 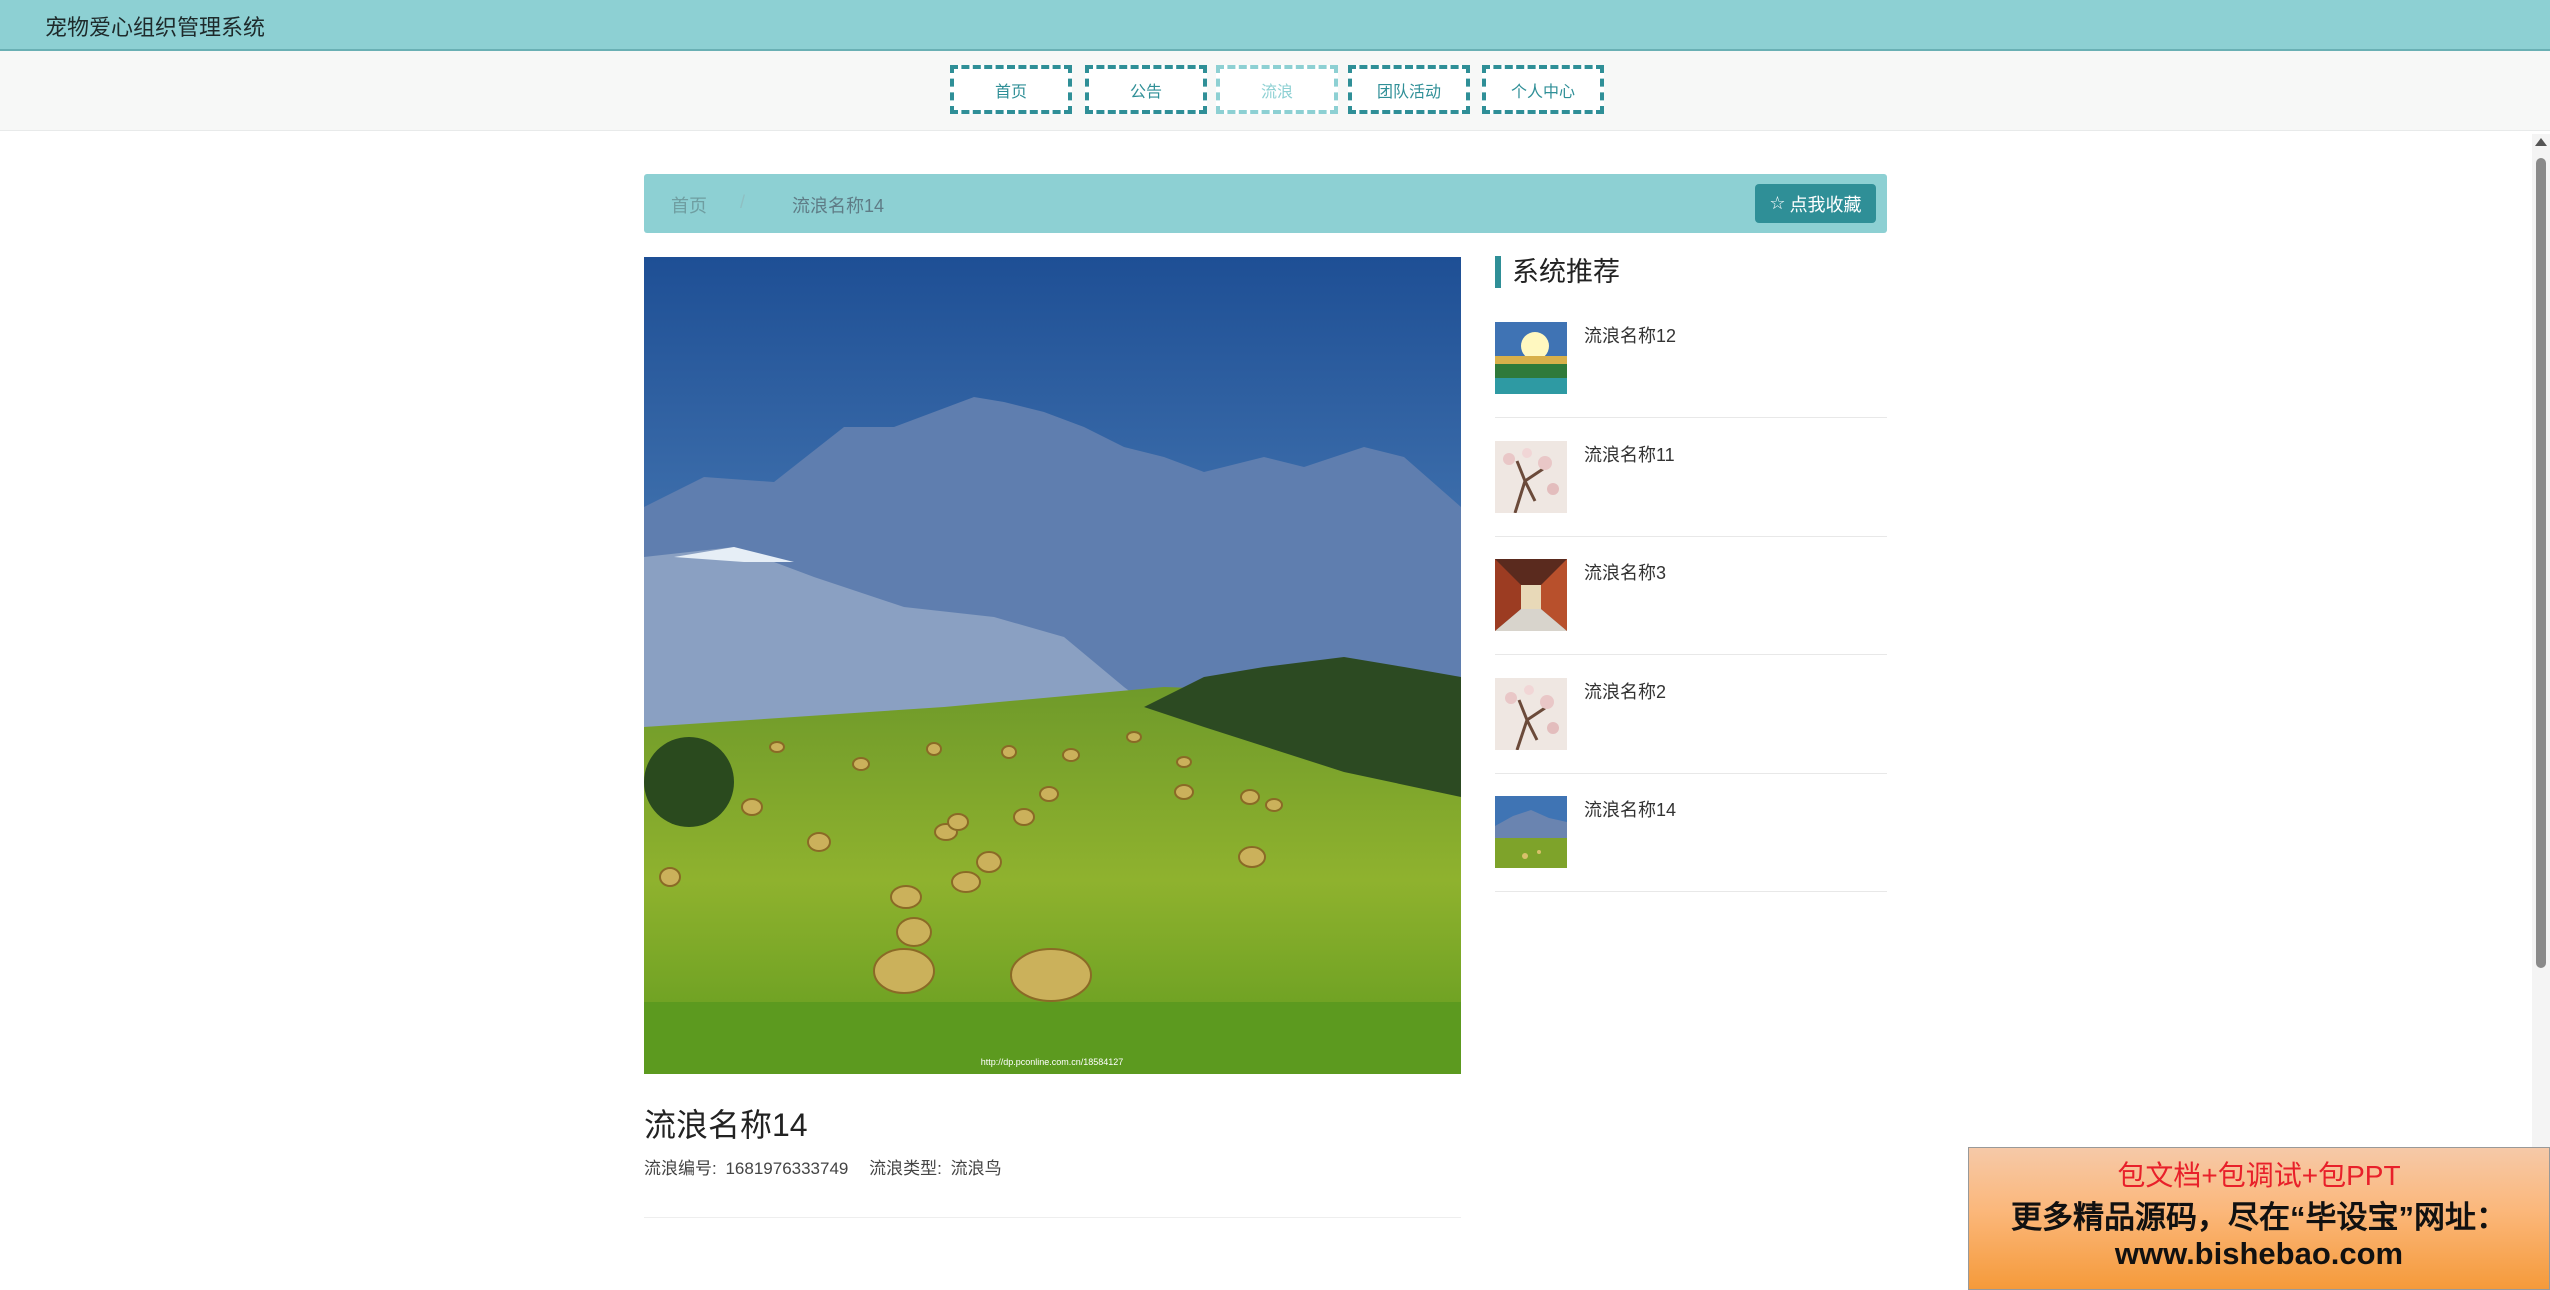 I want to click on favorite-button-label: 点我收藏, so click(x=1825, y=204).